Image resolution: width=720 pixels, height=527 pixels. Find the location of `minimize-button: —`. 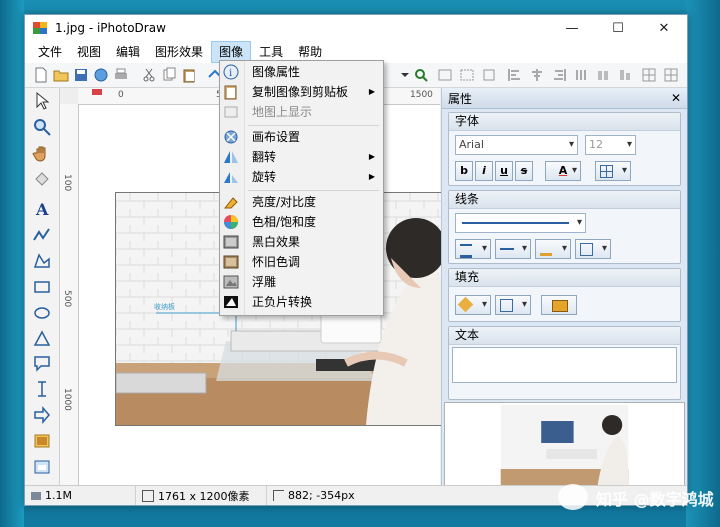

minimize-button: — is located at coordinates (572, 28).